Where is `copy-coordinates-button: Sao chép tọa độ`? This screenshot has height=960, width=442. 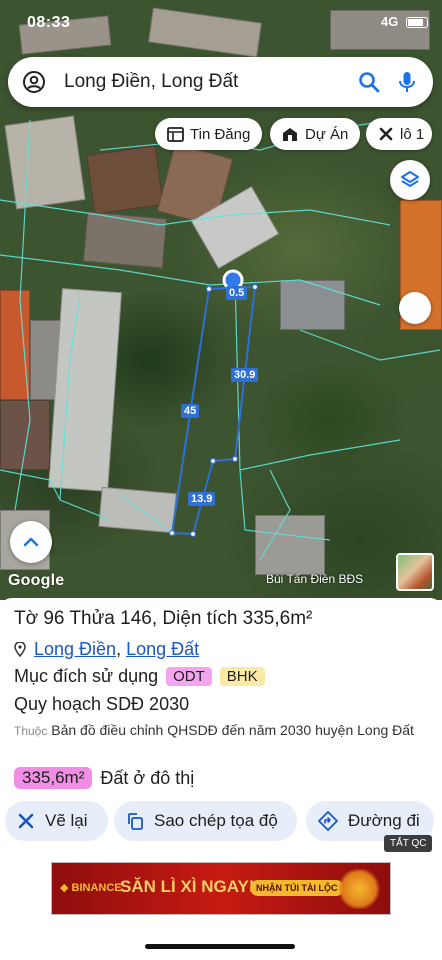
copy-coordinates-button: Sao chép tọa độ is located at coordinates (205, 821).